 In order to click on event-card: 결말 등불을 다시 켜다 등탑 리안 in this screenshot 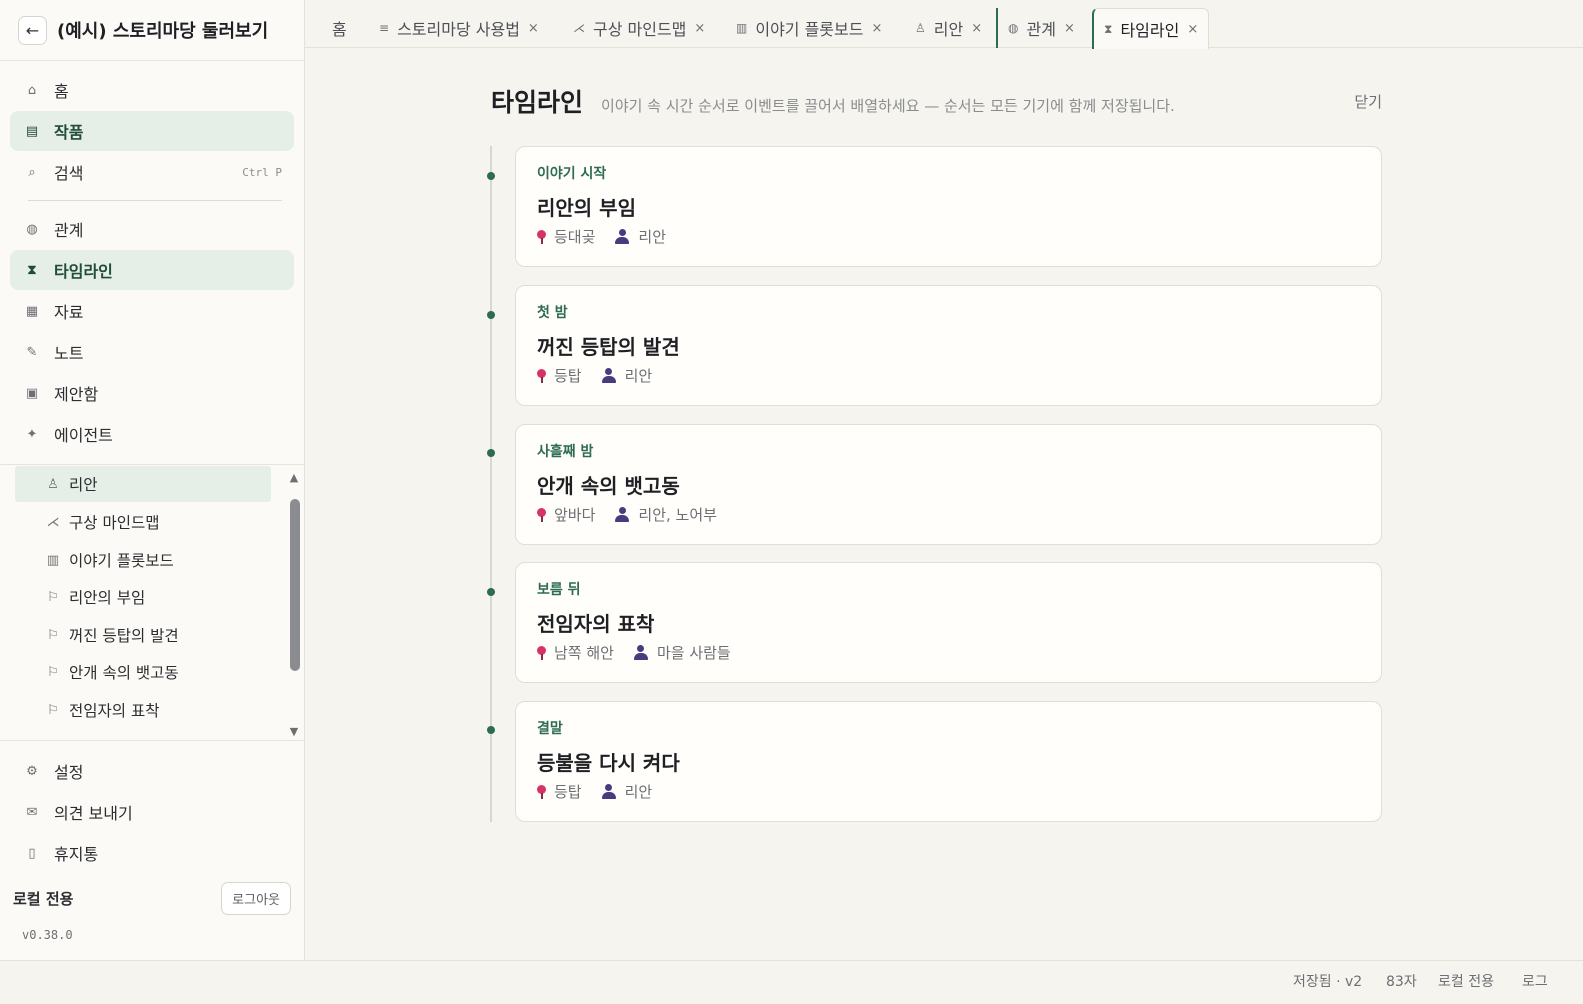, I will do `click(948, 761)`.